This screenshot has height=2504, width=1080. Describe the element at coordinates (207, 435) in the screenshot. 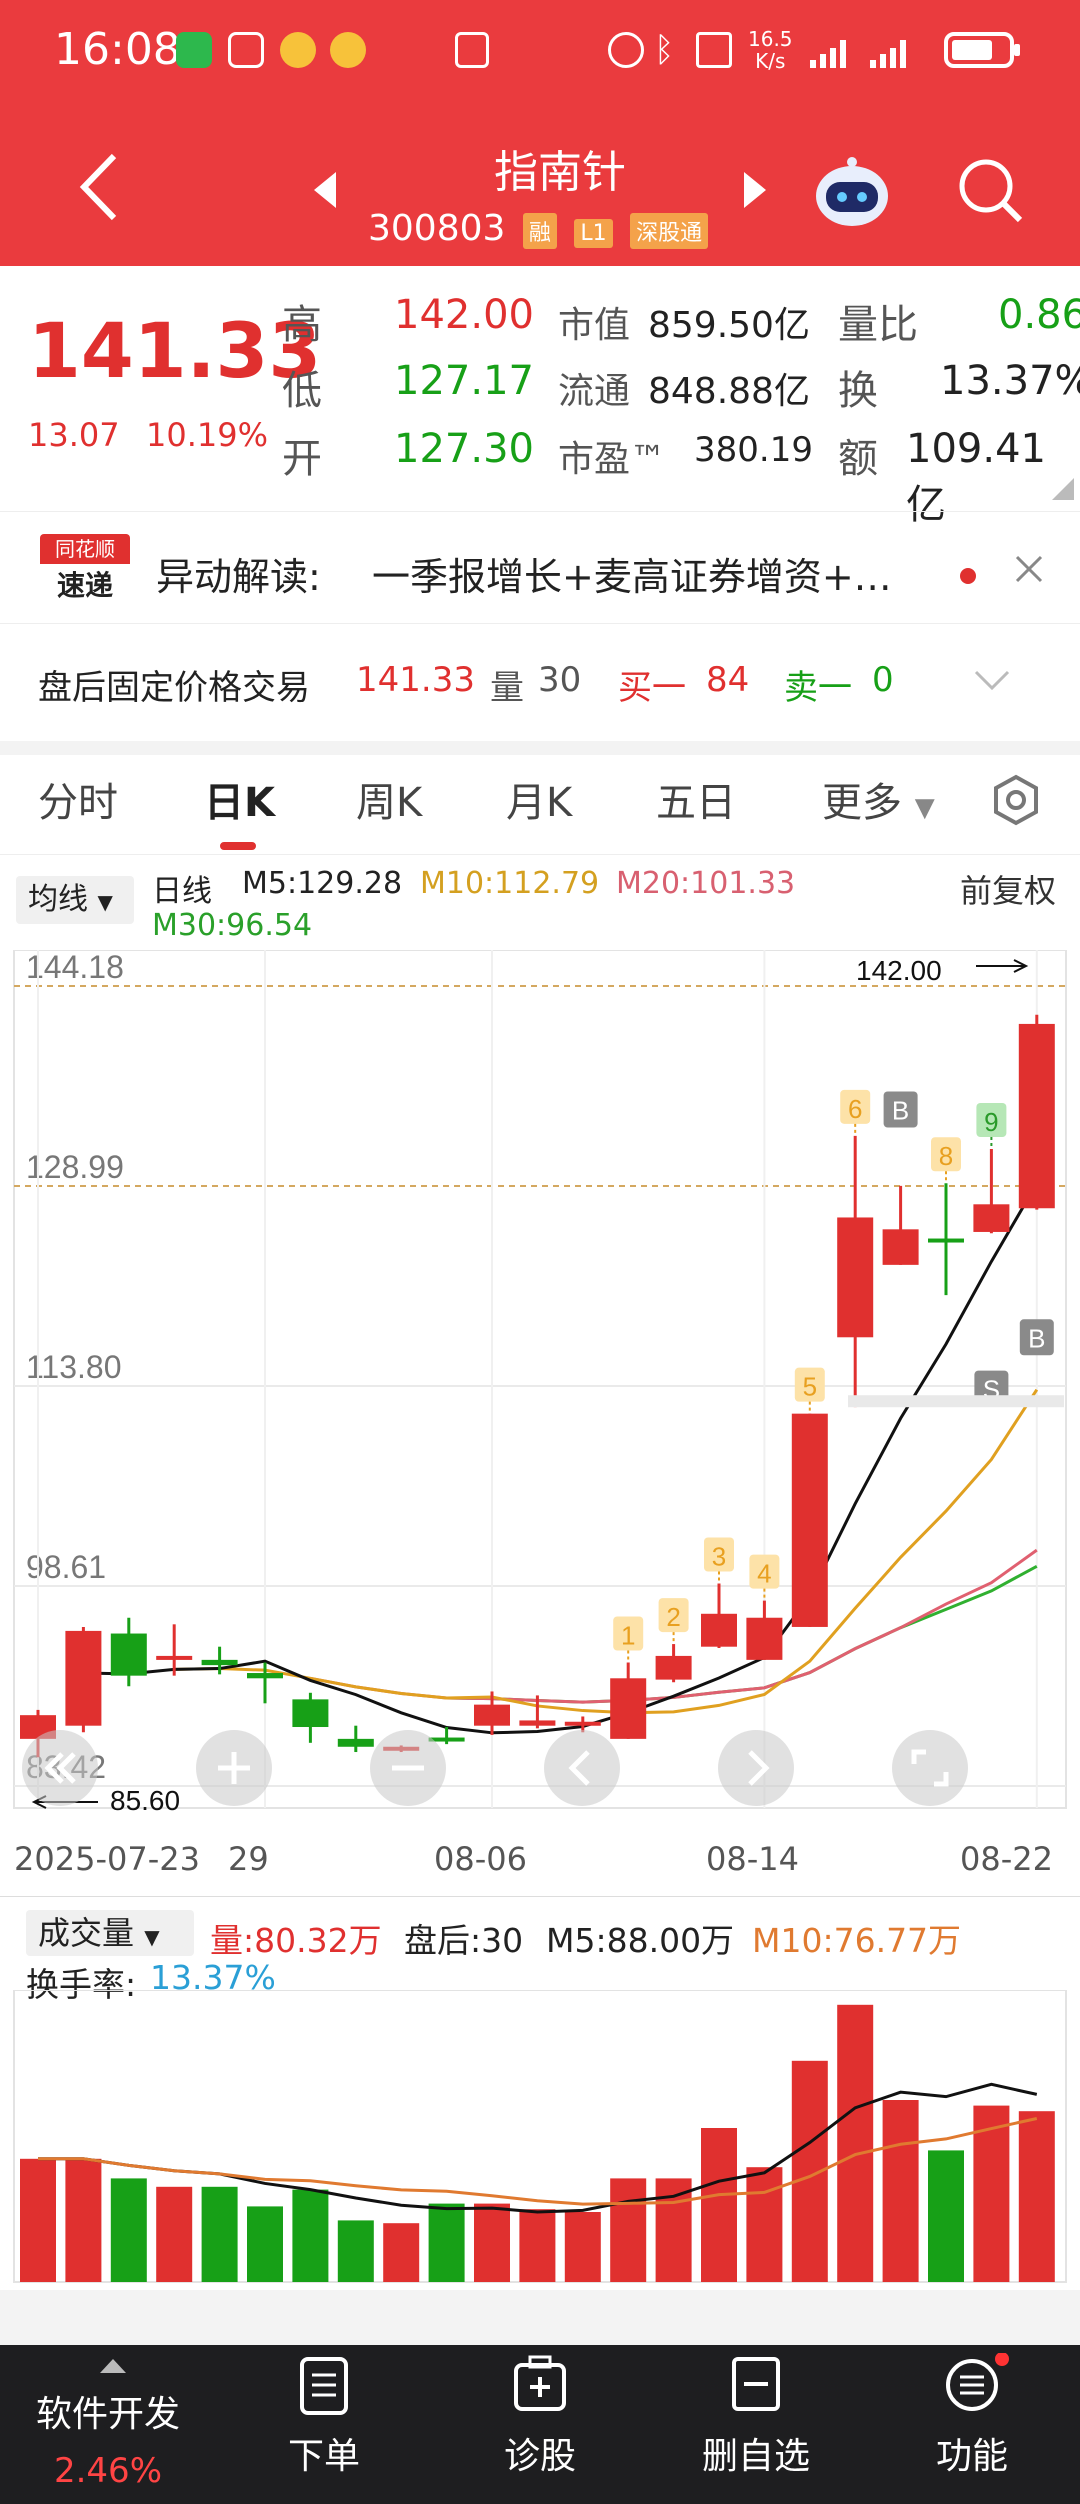

I see `price-change-pct: 10.19%` at that location.